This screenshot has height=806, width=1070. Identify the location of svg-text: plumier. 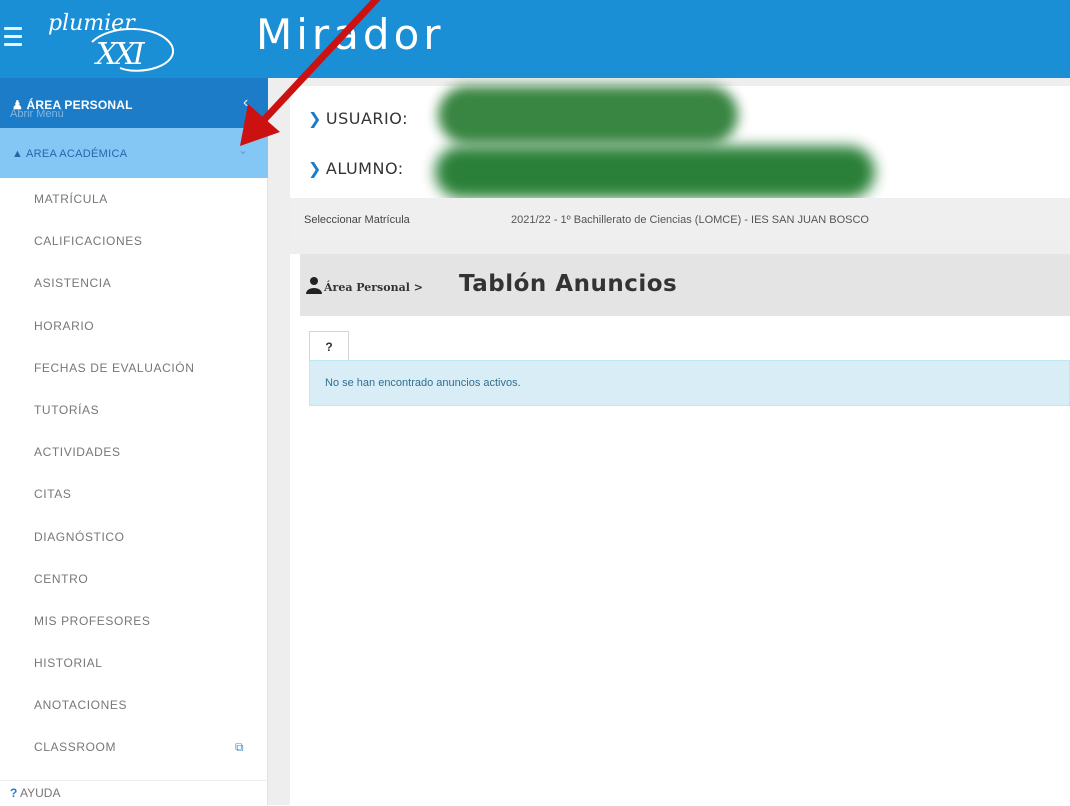
(92, 23).